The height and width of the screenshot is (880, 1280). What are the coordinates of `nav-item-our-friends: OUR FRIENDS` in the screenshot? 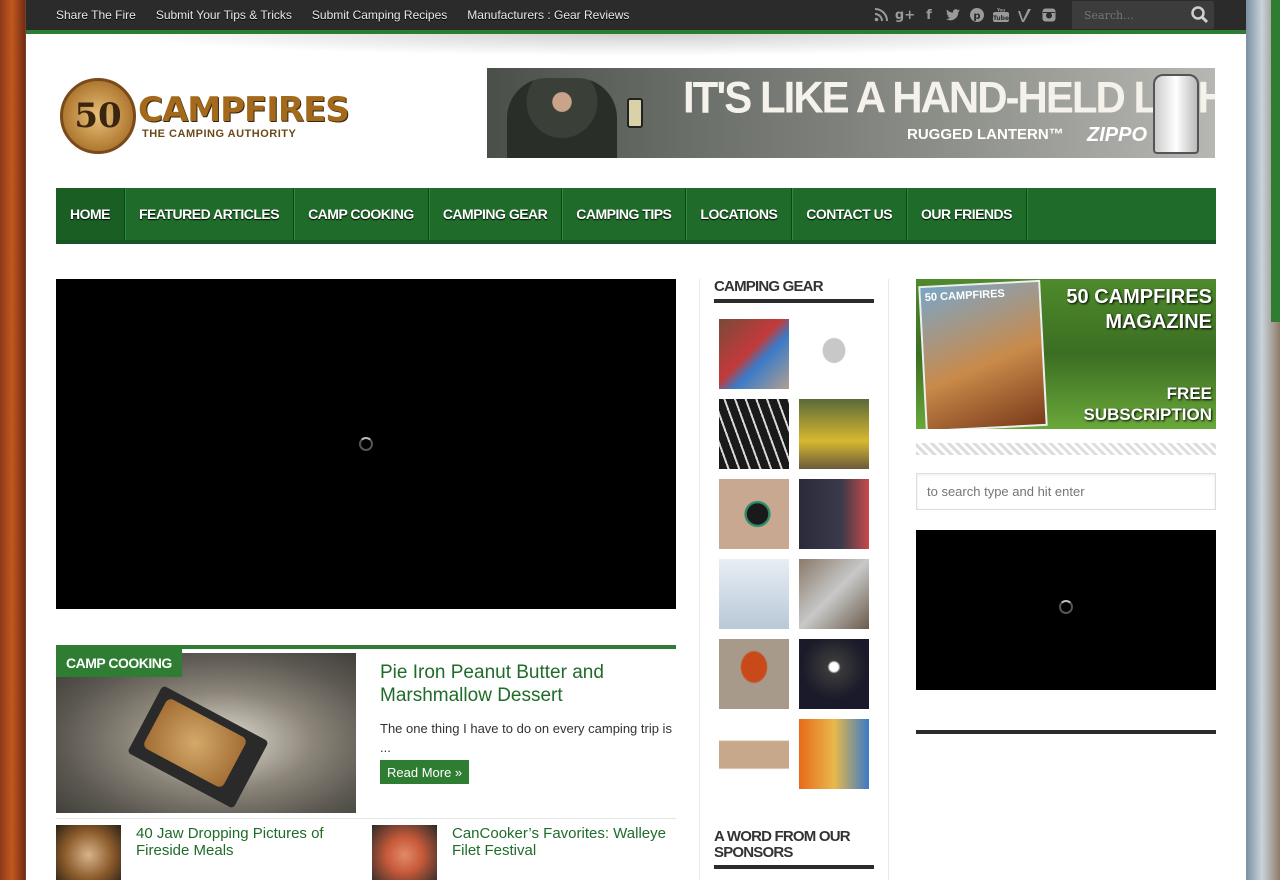 It's located at (967, 214).